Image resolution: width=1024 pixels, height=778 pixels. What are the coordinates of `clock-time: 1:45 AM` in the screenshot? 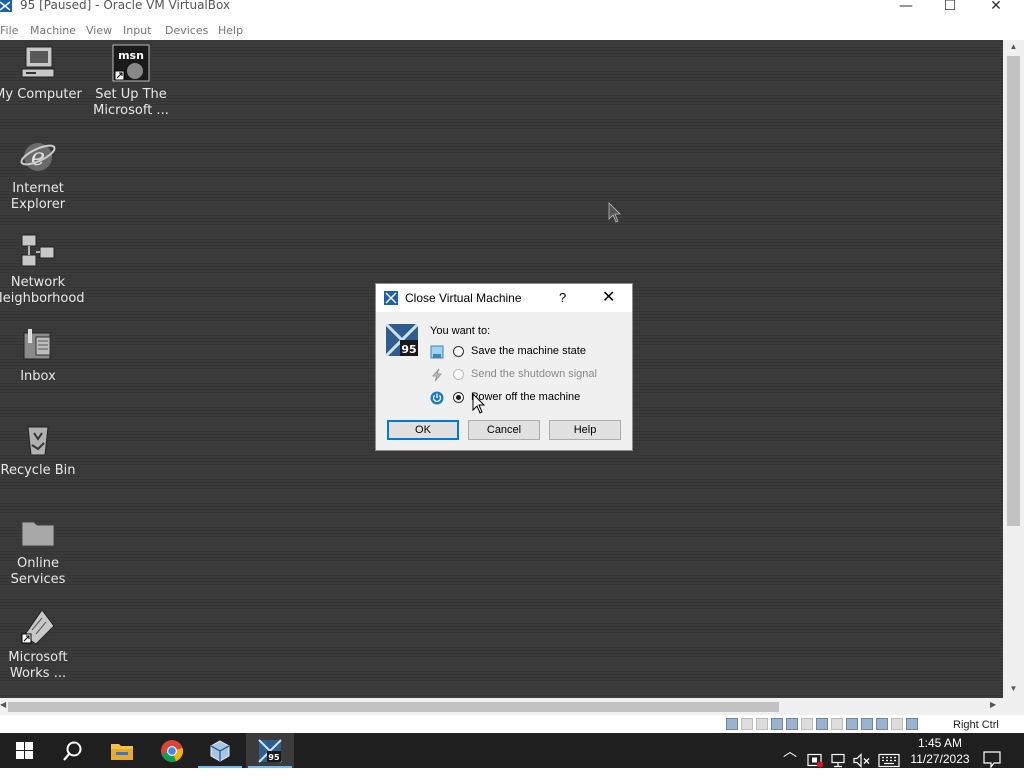 It's located at (940, 743).